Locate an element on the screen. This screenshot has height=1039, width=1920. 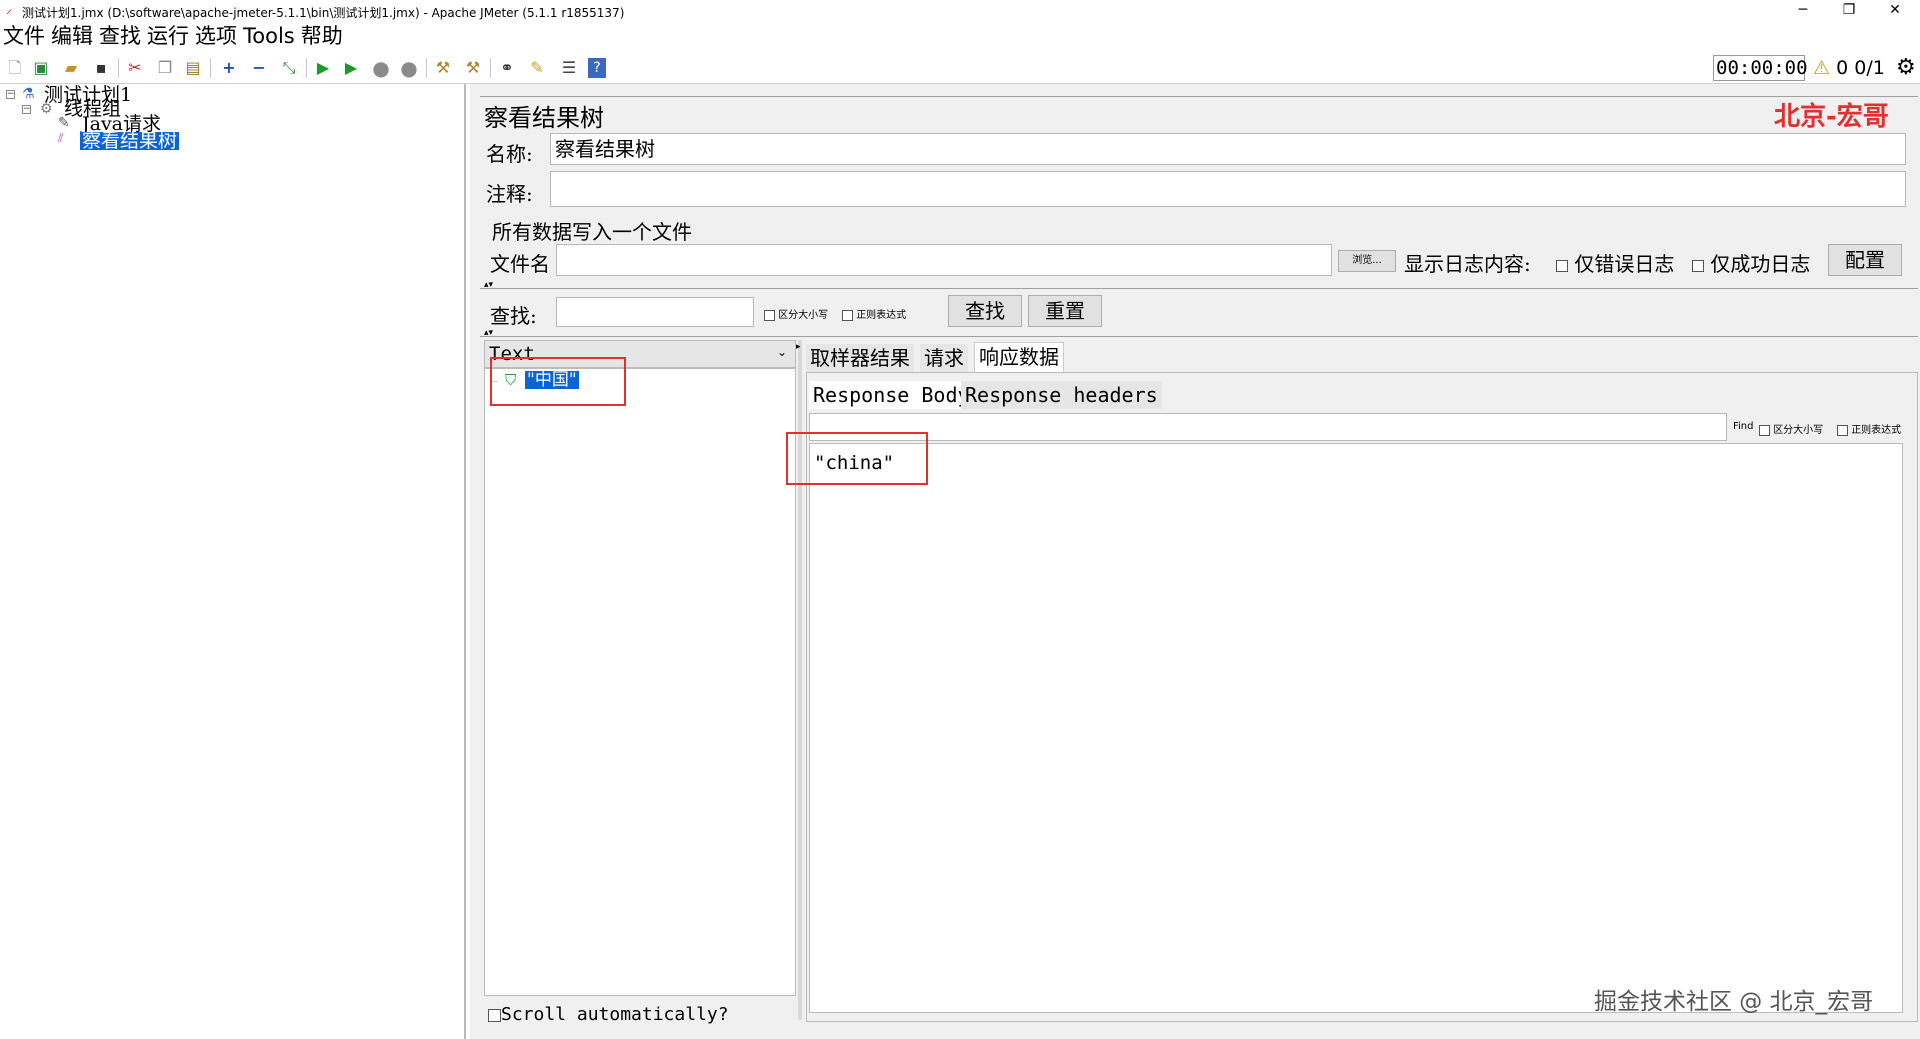
case-sensitive-option: 区分大小写 is located at coordinates (796, 313).